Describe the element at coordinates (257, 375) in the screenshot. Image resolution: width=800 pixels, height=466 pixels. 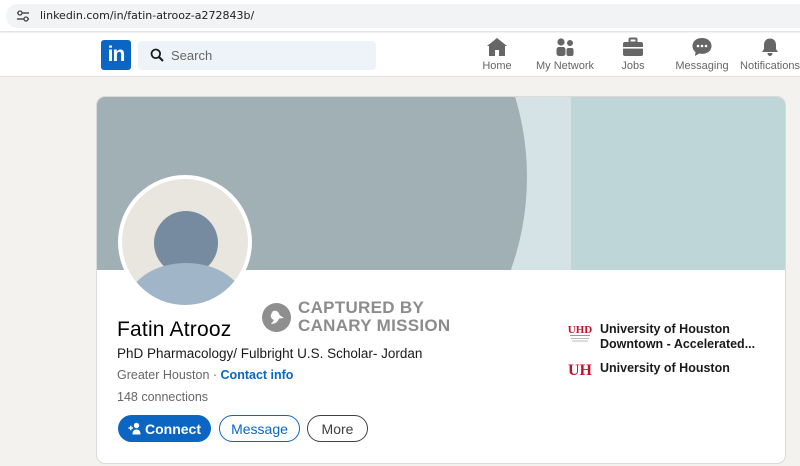
I see `contact-info-link: Contact info` at that location.